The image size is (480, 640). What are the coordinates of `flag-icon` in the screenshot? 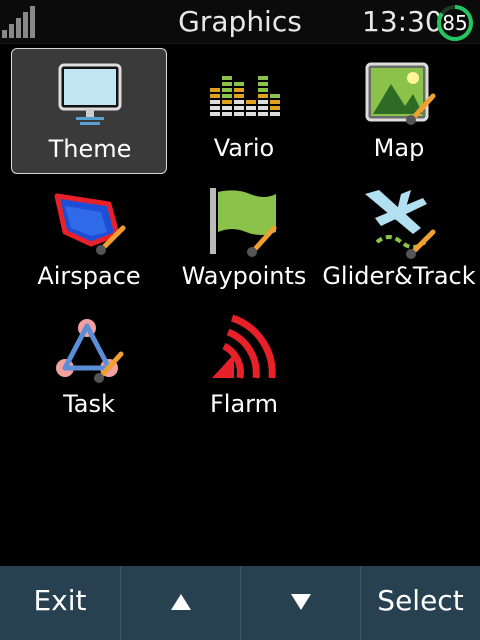 It's located at (243, 222).